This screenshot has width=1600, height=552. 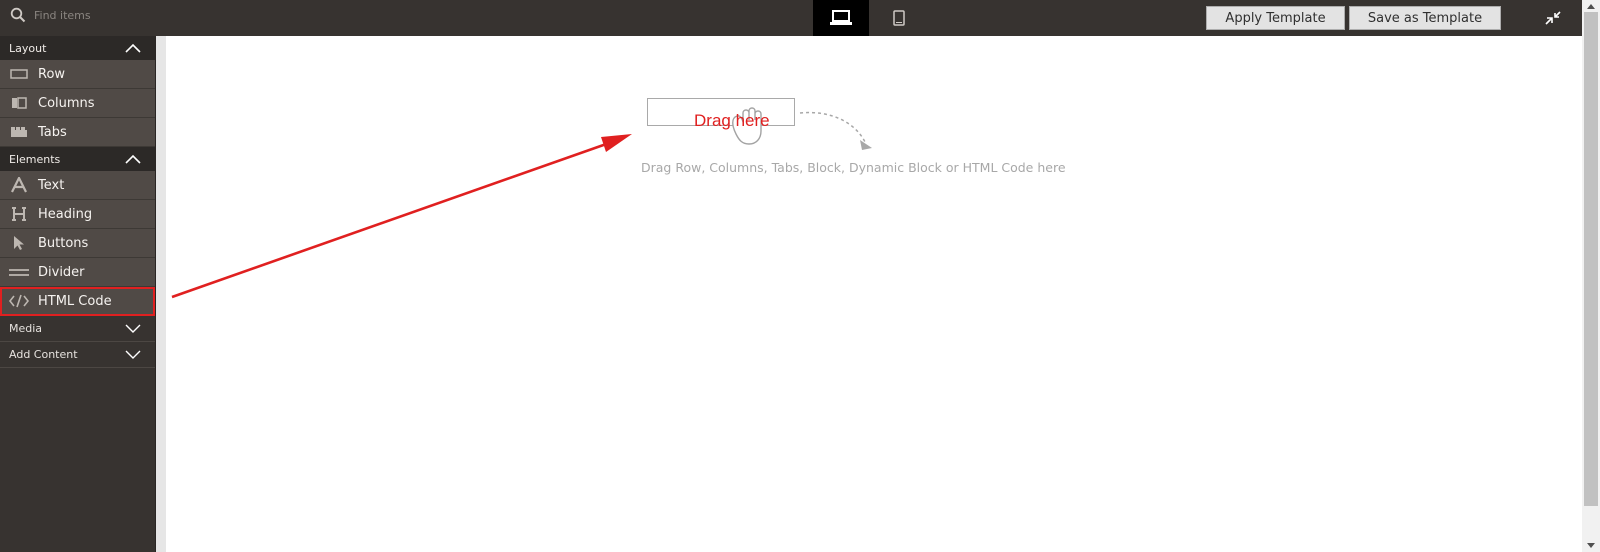 I want to click on sidebar-item-label: Heading, so click(x=65, y=214).